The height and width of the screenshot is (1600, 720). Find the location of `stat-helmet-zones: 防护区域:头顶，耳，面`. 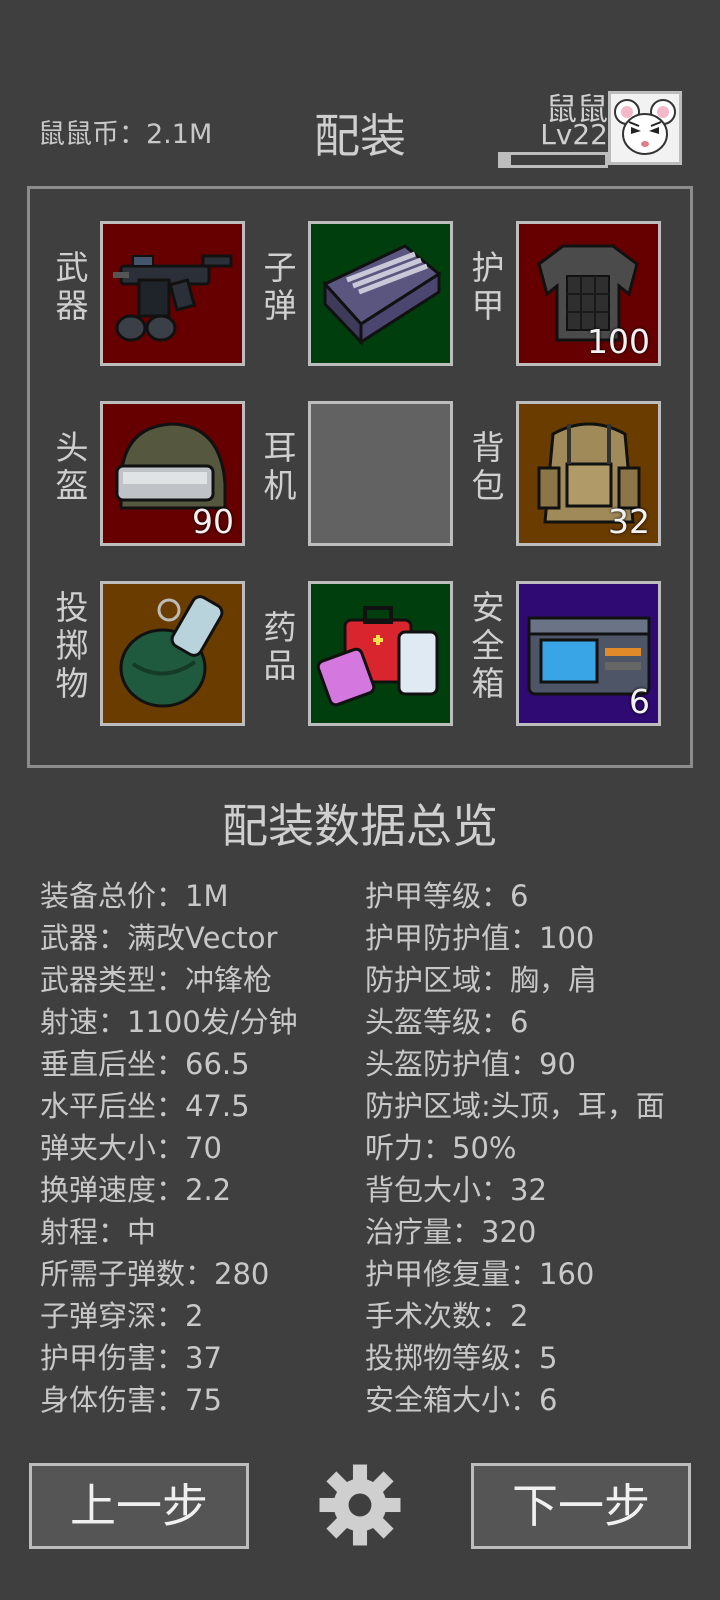

stat-helmet-zones: 防护区域:头顶，耳，面 is located at coordinates (515, 1106).